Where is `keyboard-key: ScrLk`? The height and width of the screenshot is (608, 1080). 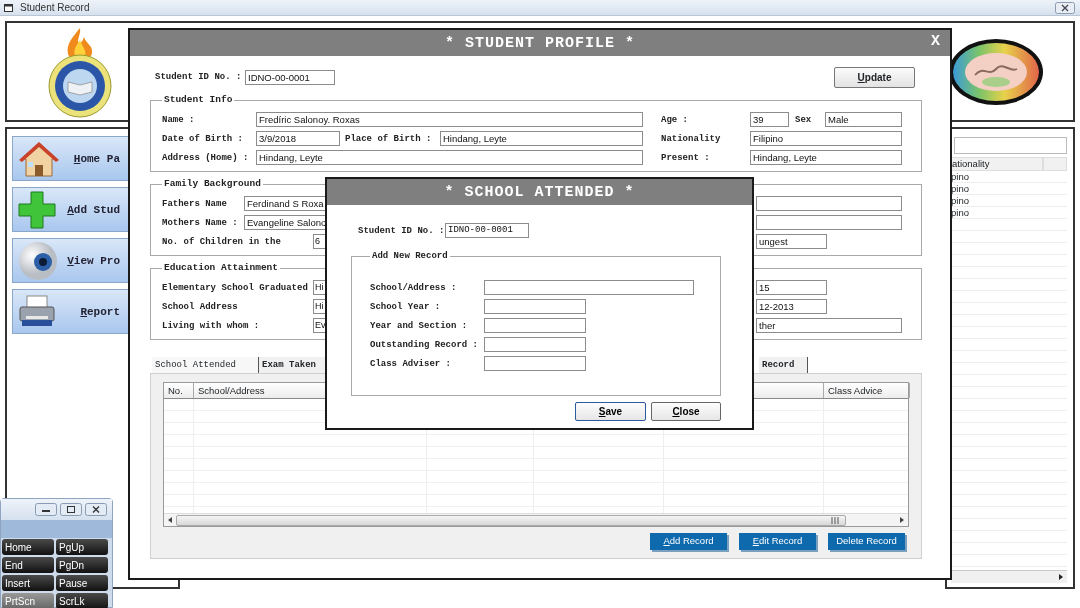 keyboard-key: ScrLk is located at coordinates (82, 600).